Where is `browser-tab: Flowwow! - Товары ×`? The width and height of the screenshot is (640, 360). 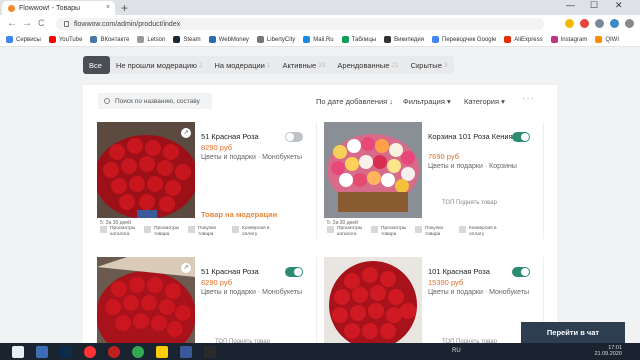
browser-tab: Flowwow! - Товары × is located at coordinates (58, 8).